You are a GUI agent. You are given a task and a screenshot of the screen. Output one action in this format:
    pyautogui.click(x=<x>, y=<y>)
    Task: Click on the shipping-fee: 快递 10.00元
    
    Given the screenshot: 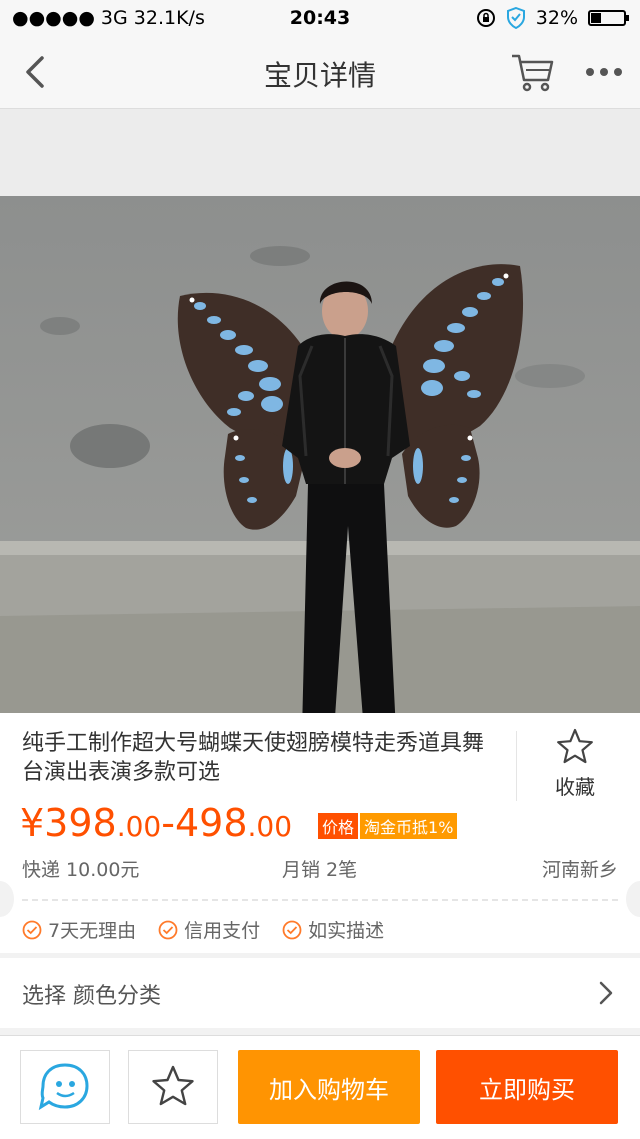 What is the action you would take?
    pyautogui.click(x=81, y=870)
    